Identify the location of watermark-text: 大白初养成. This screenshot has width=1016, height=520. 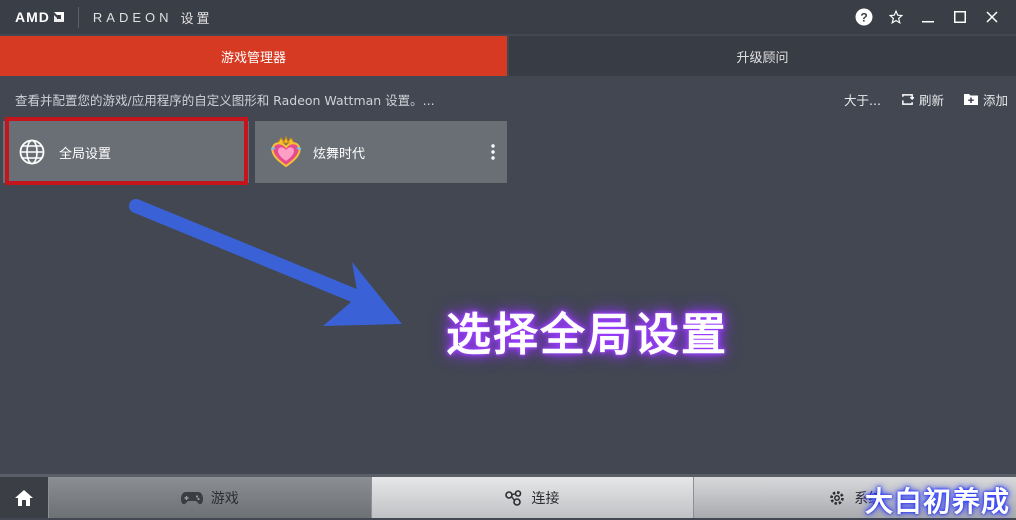
(937, 501).